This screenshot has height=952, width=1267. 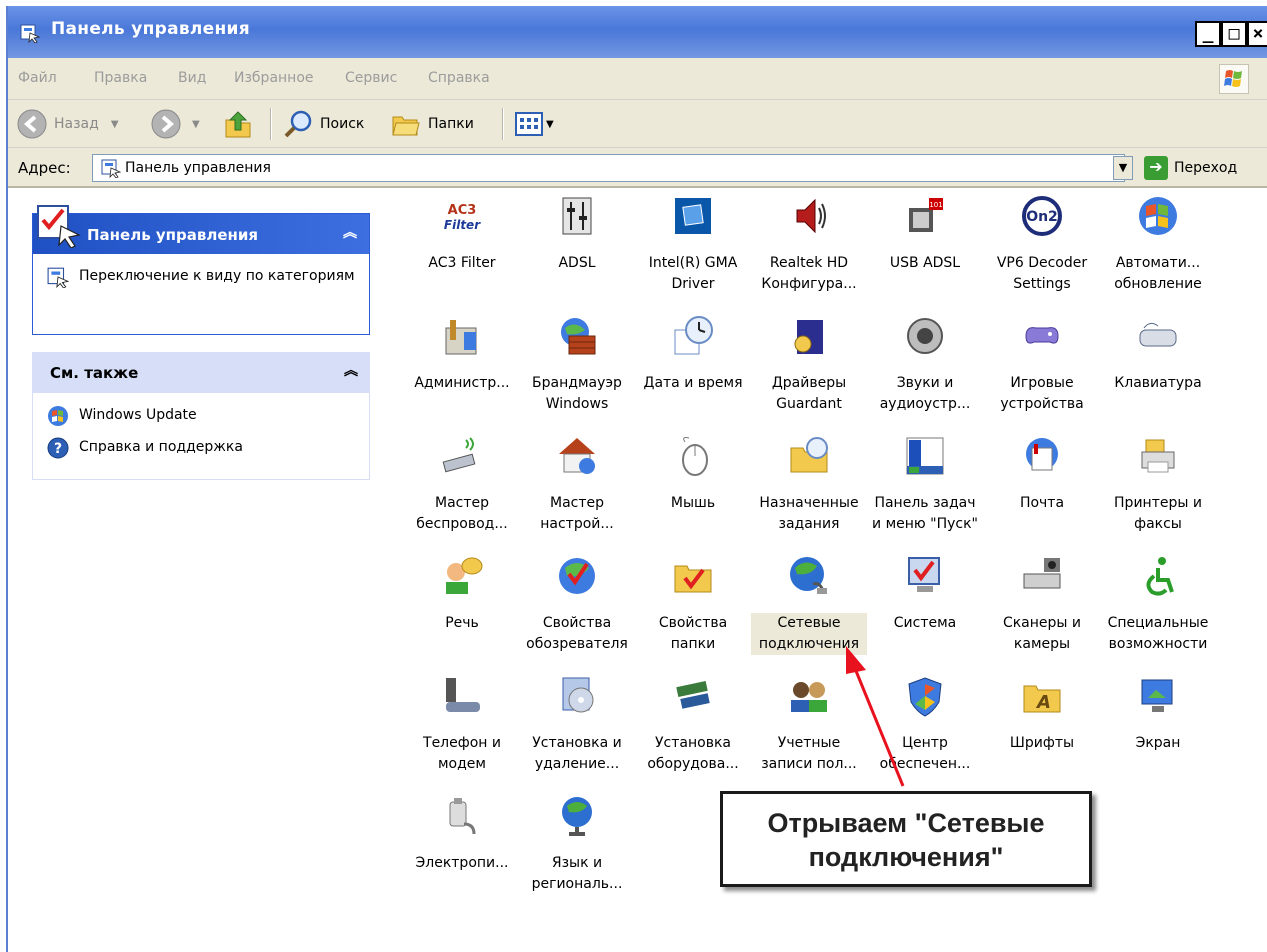 I want to click on cp-item-mouse: Мышь, so click(x=693, y=474).